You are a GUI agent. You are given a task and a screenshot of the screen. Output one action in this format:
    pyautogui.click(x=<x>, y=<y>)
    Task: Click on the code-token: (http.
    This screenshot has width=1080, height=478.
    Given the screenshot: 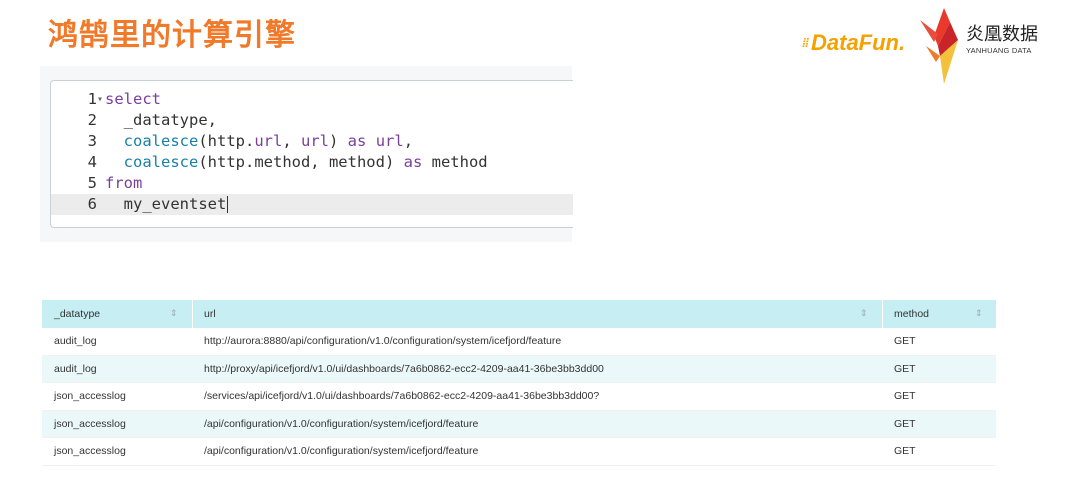 What is the action you would take?
    pyautogui.click(x=226, y=141)
    